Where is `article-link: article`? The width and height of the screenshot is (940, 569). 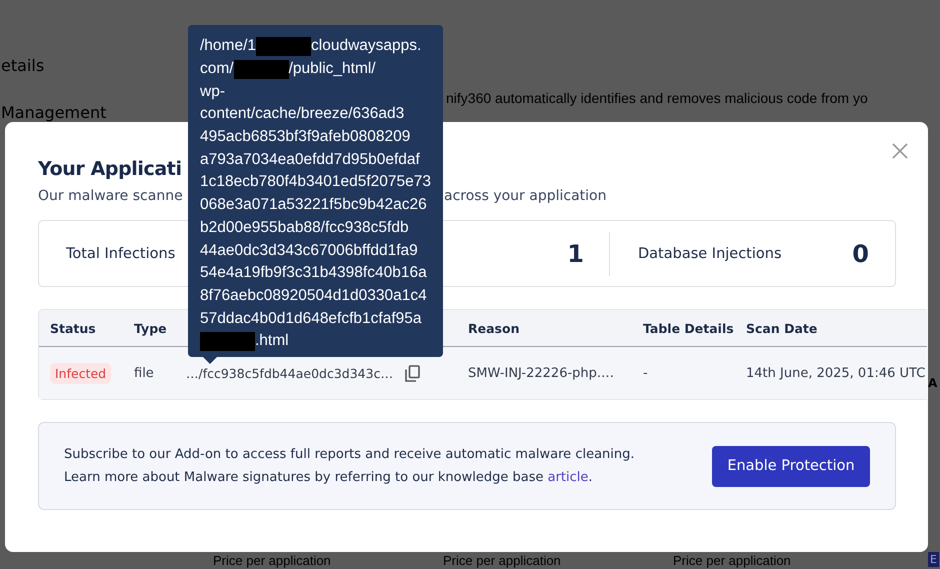
article-link: article is located at coordinates (568, 477).